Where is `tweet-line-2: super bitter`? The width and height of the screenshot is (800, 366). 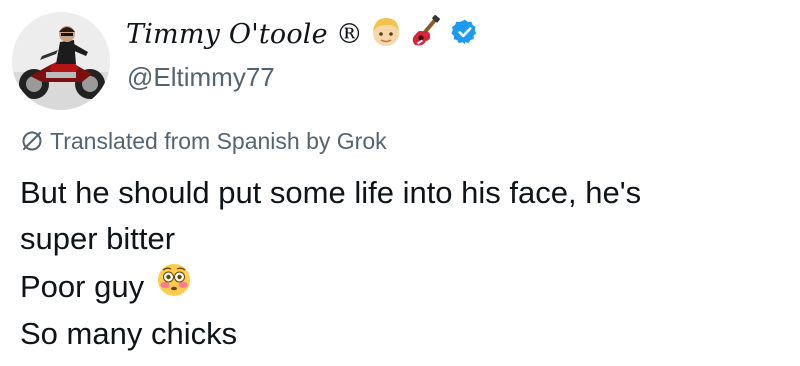
tweet-line-2: super bitter is located at coordinates (98, 238).